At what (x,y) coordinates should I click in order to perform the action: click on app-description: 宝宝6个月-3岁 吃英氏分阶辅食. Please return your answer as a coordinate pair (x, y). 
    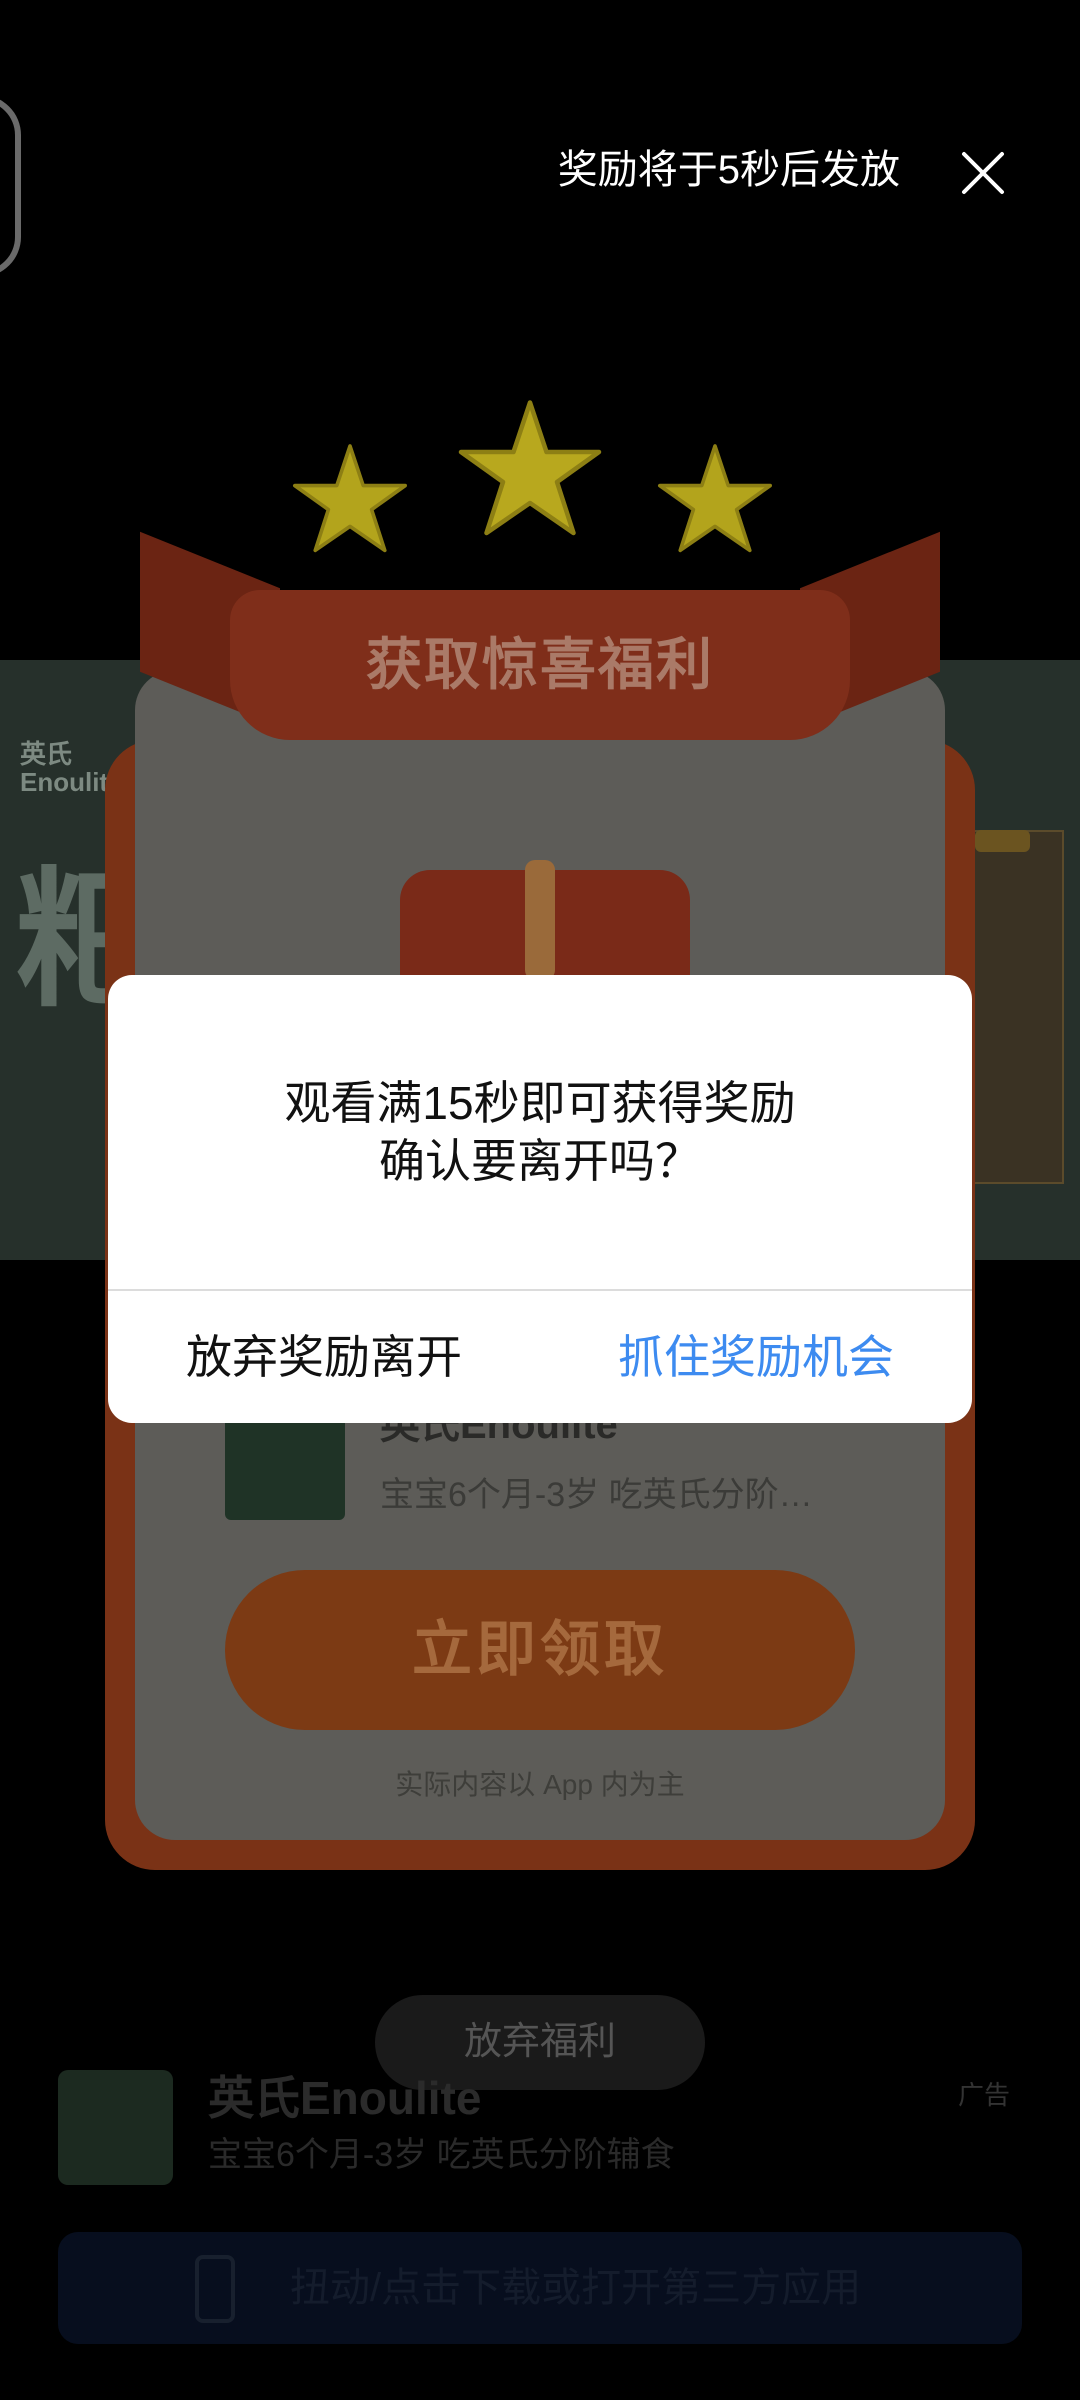
    Looking at the image, I should click on (441, 2155).